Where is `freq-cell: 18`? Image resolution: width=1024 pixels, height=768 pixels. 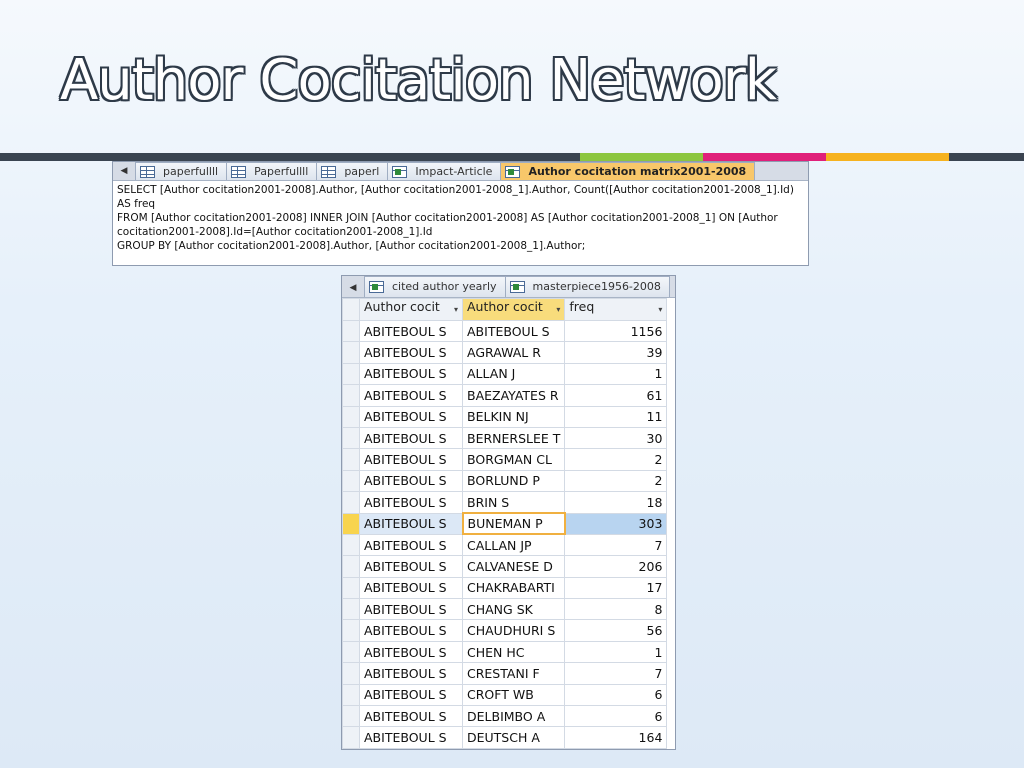
freq-cell: 18 is located at coordinates (616, 502).